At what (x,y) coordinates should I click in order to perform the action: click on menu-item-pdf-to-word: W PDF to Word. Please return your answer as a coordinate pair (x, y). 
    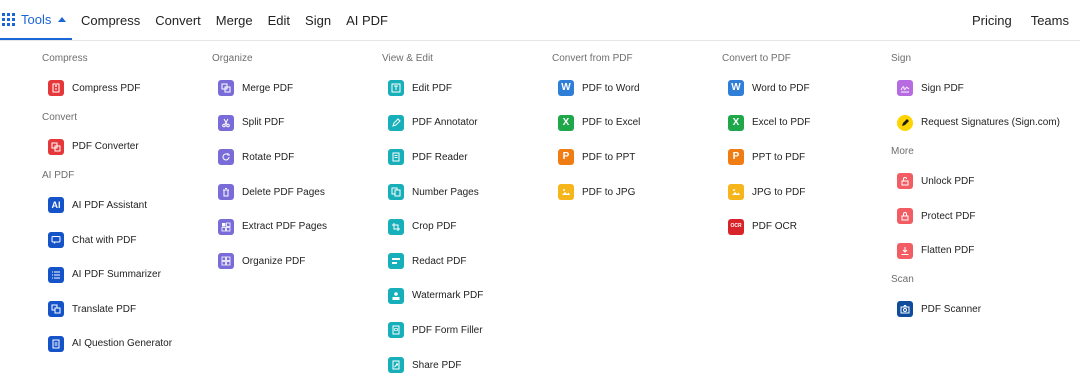
    Looking at the image, I should click on (596, 88).